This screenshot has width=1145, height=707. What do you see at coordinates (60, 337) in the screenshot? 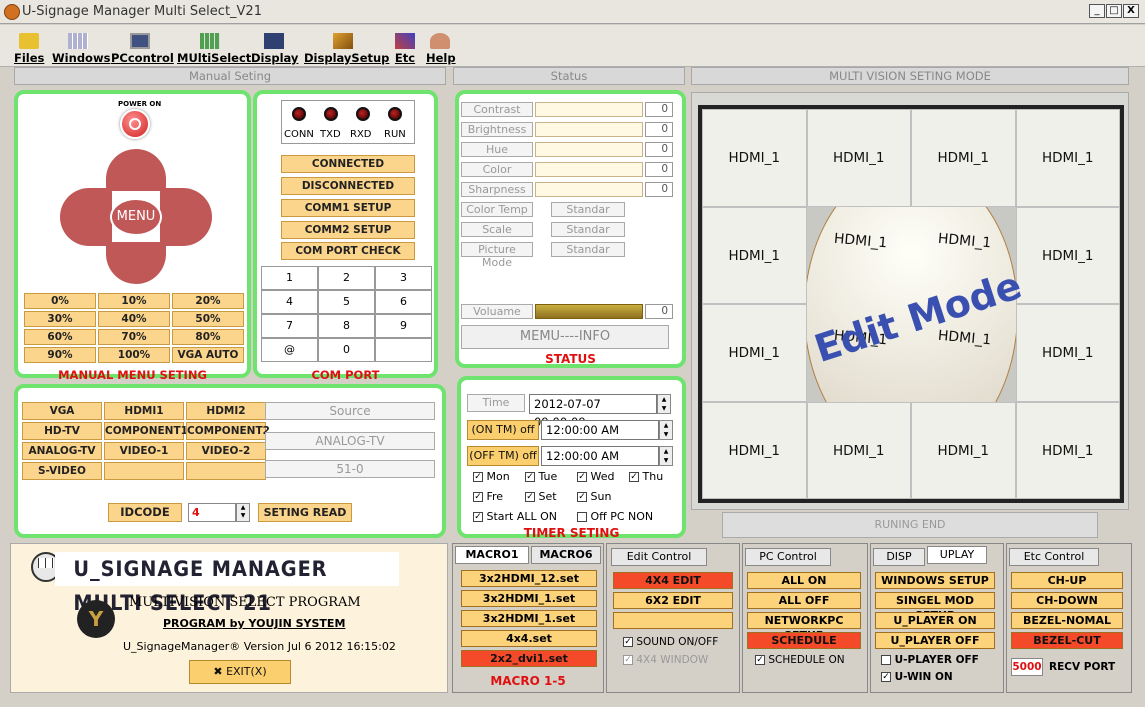
I see `percent-button: 60%` at bounding box center [60, 337].